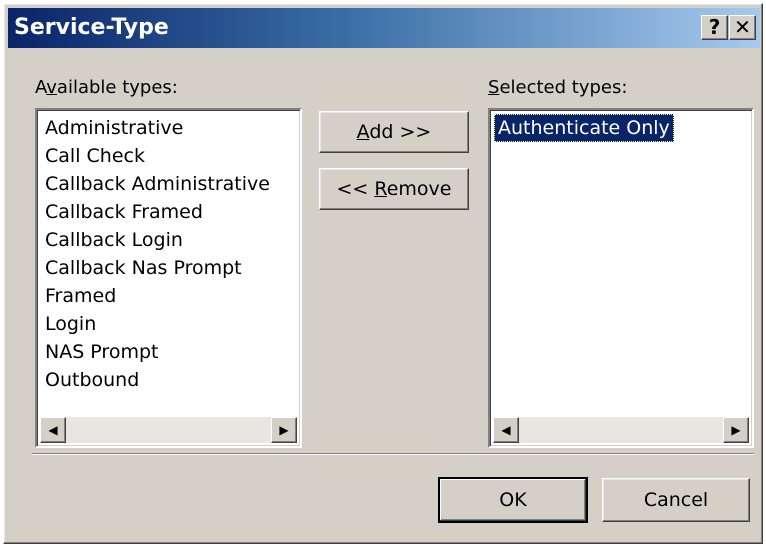  What do you see at coordinates (170, 352) in the screenshot?
I see `list-item: NAS Prompt` at bounding box center [170, 352].